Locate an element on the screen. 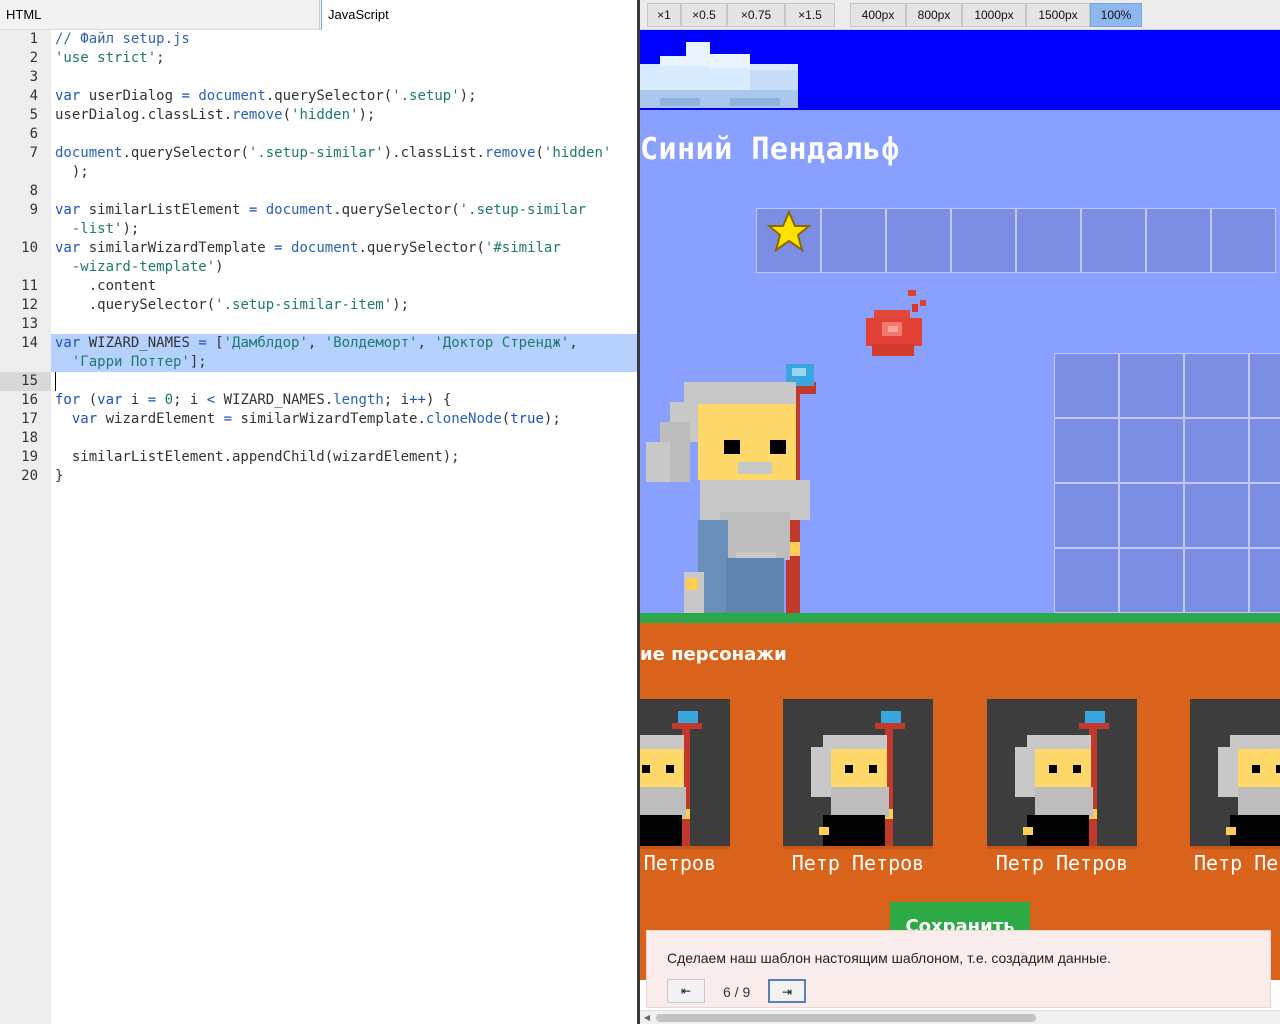 The height and width of the screenshot is (1024, 1280). similar-wizard-name: Петров is located at coordinates (679, 863).